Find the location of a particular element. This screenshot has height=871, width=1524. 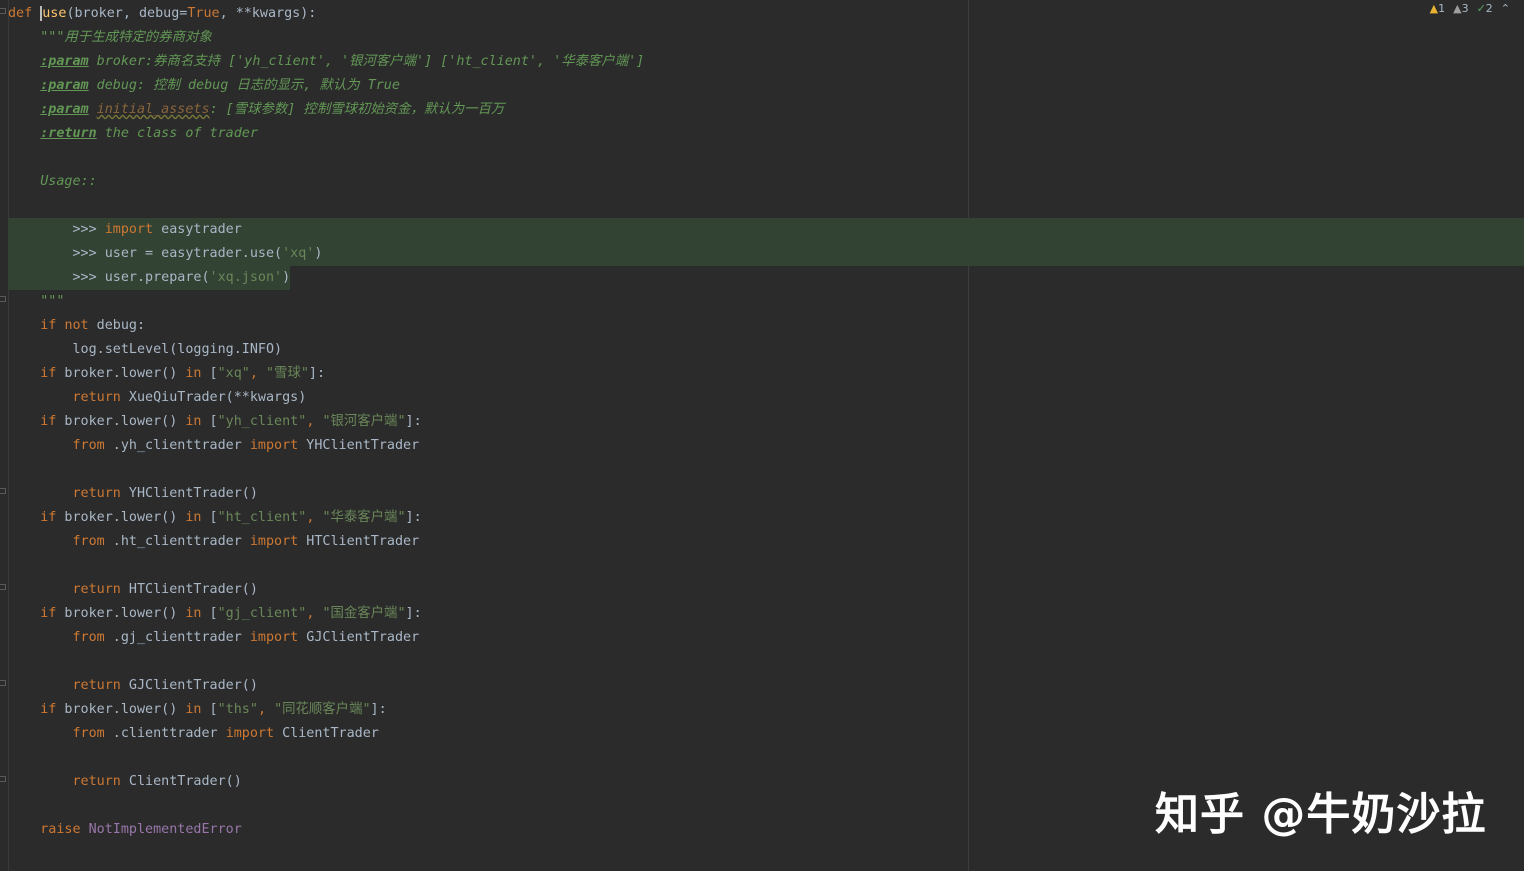

code-line: >>> user.prepare('xq.json') is located at coordinates (326, 278).